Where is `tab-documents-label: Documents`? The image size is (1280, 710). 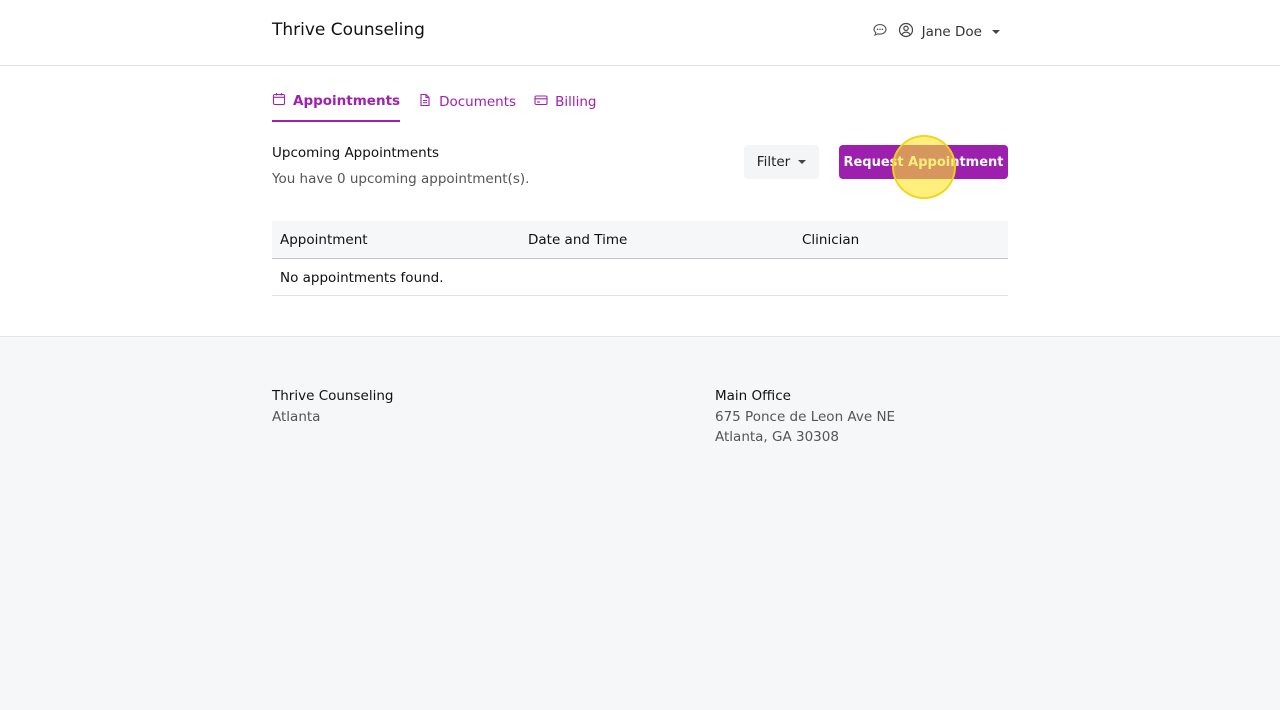 tab-documents-label: Documents is located at coordinates (478, 102).